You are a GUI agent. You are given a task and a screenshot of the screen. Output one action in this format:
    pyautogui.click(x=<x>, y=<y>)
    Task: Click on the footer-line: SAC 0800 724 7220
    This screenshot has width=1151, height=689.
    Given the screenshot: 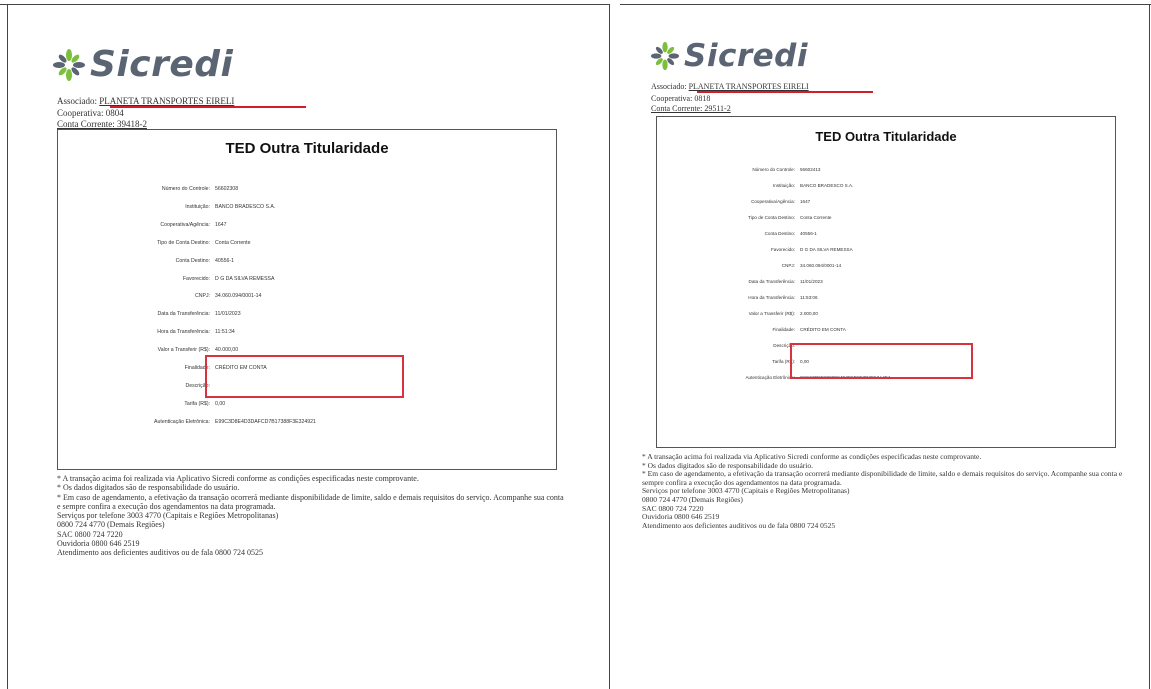 What is the action you would take?
    pyautogui.click(x=90, y=534)
    